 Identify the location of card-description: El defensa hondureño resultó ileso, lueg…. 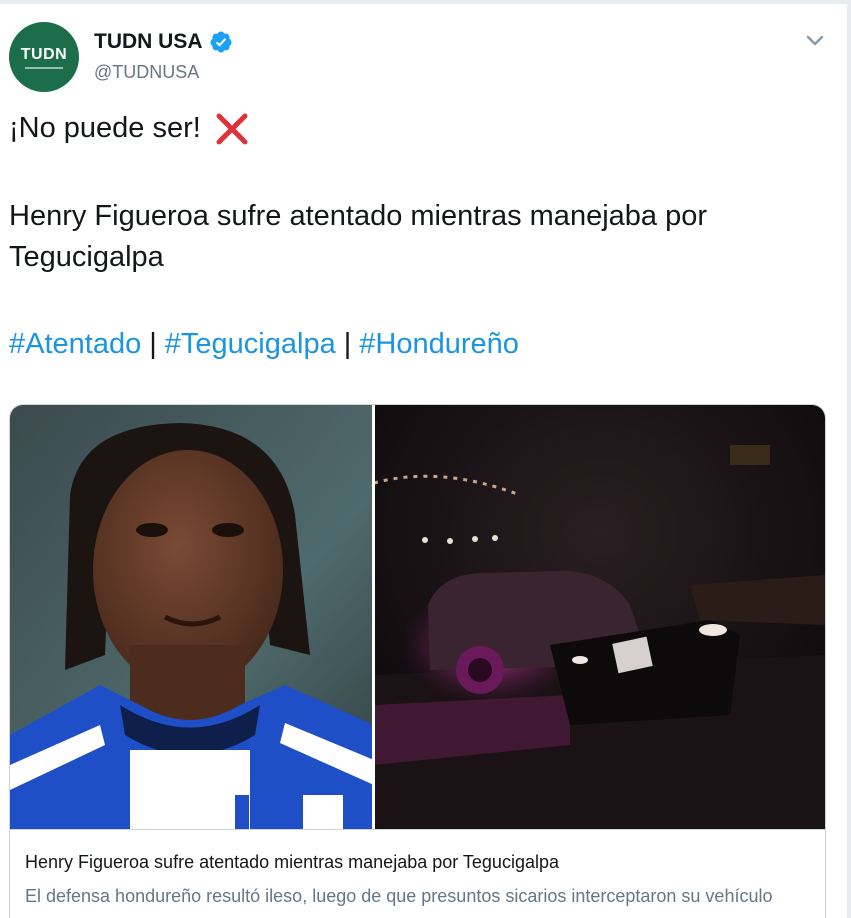
(399, 896).